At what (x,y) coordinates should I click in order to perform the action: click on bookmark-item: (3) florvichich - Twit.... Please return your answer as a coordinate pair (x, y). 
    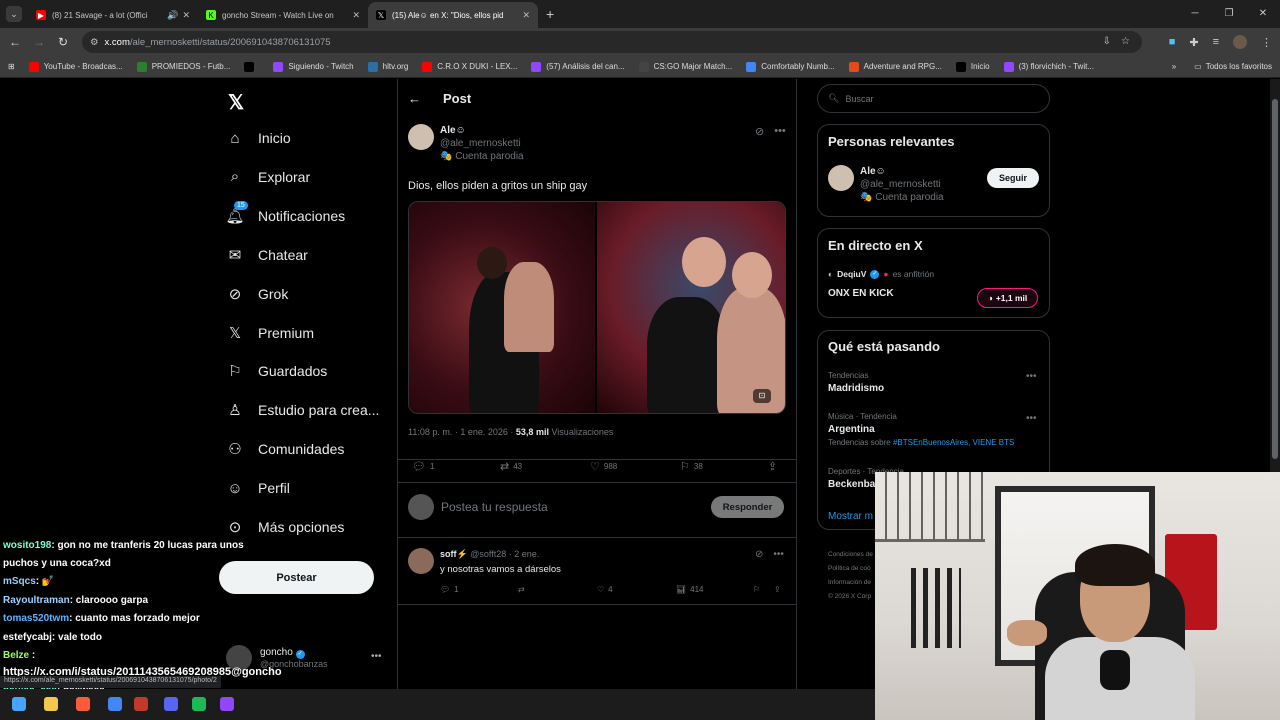
    Looking at the image, I should click on (1048, 66).